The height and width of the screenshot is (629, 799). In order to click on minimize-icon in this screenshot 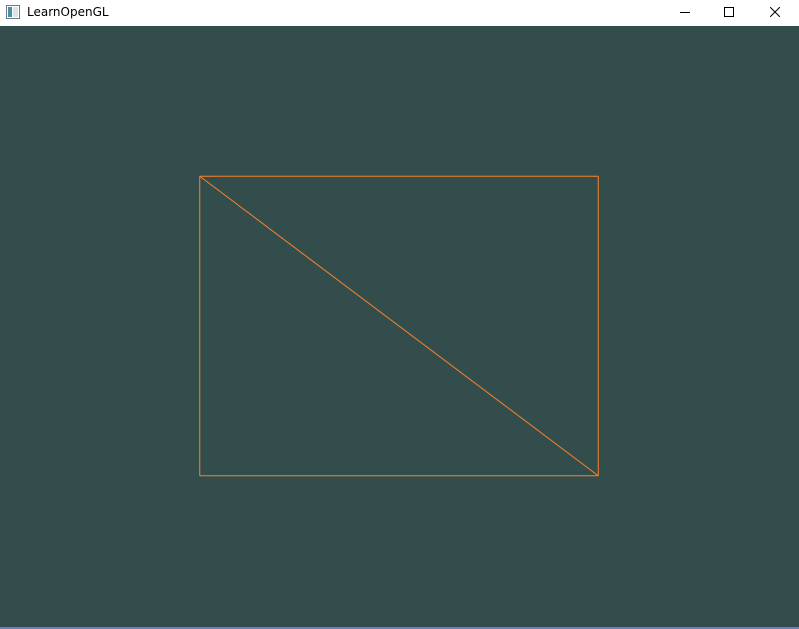, I will do `click(685, 12)`.